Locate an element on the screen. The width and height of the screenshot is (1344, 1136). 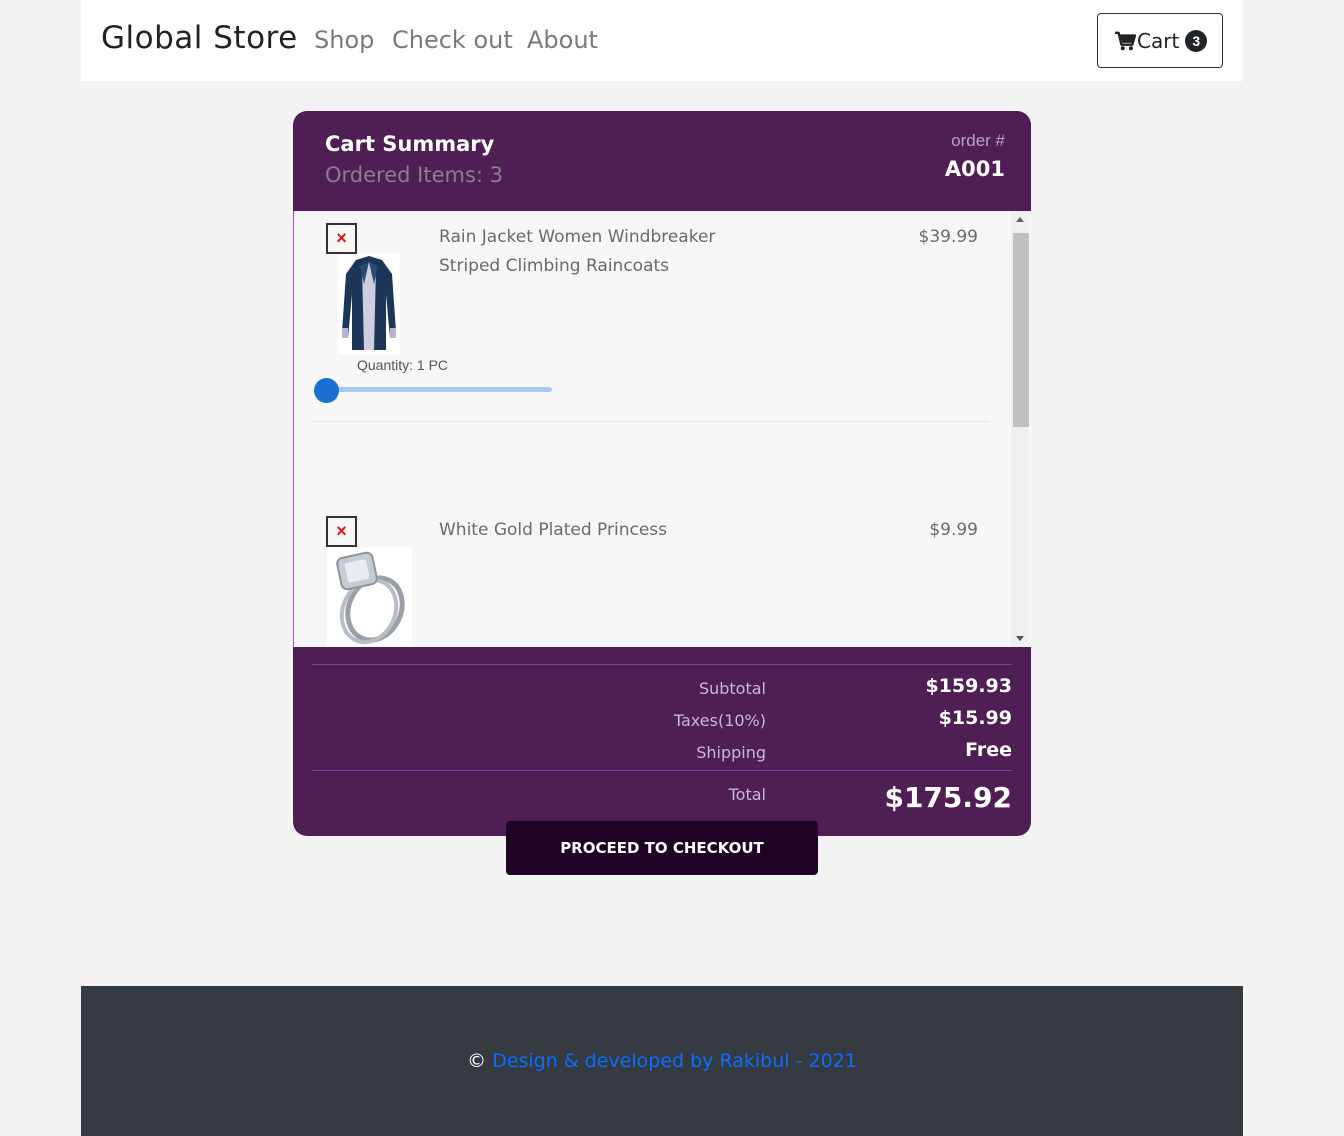
ordered-items-count: Ordered Items: 3 is located at coordinates (414, 175).